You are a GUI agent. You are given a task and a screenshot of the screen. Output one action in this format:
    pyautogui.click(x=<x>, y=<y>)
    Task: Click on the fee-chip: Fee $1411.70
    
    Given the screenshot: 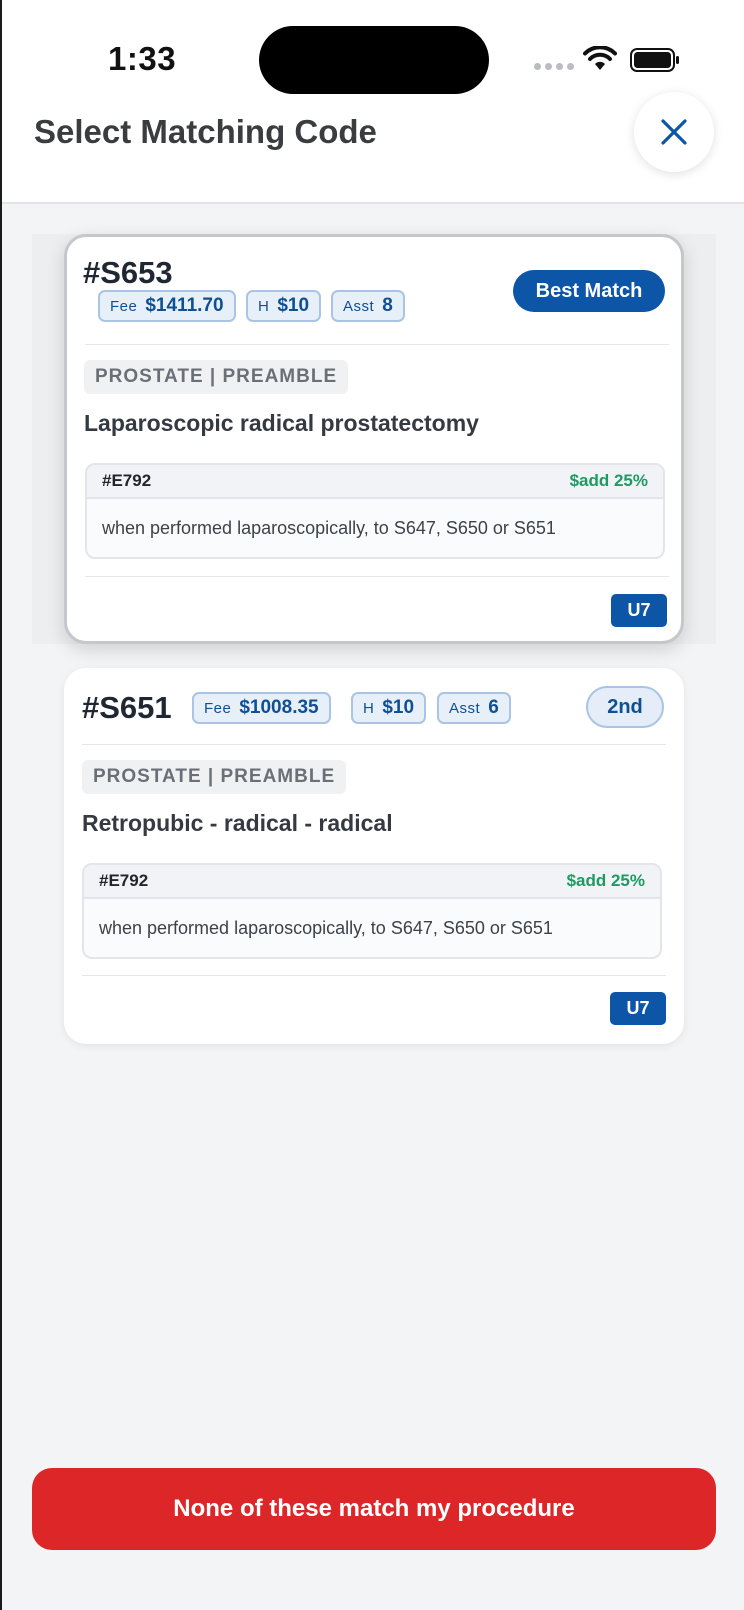 What is the action you would take?
    pyautogui.click(x=167, y=306)
    